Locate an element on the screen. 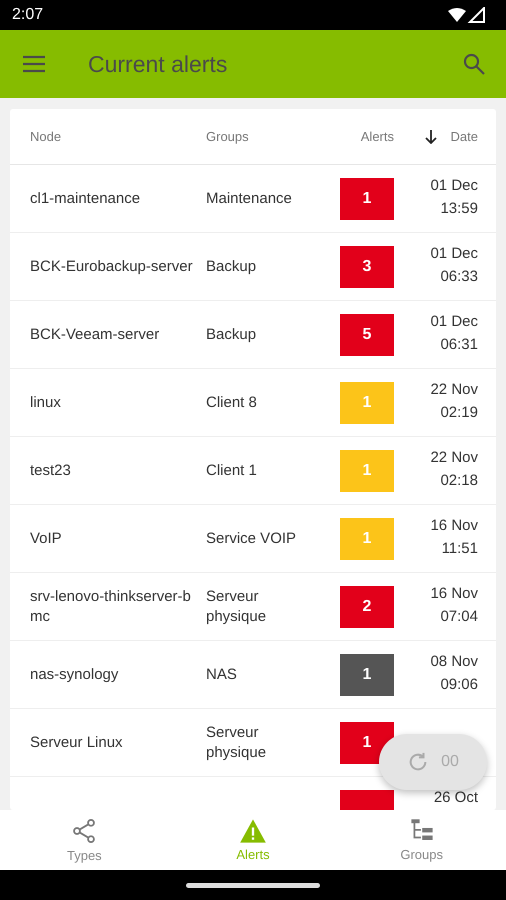 This screenshot has width=506, height=900. alert-row: test23 Client 1 1 22 Nov 02:18 is located at coordinates (253, 471).